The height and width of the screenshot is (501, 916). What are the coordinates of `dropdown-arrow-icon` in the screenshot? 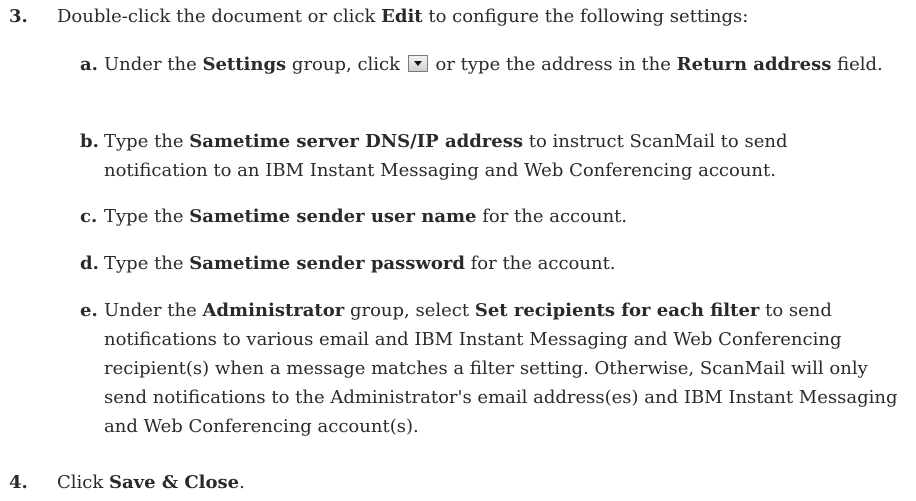 It's located at (417, 63).